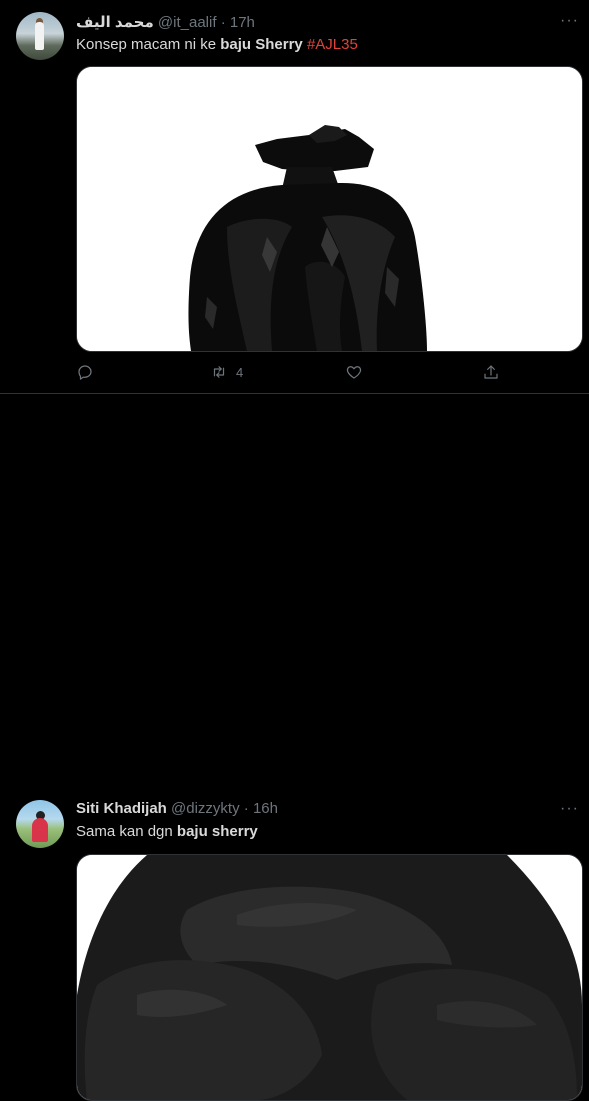  I want to click on user-handle: @dizzykty, so click(205, 808).